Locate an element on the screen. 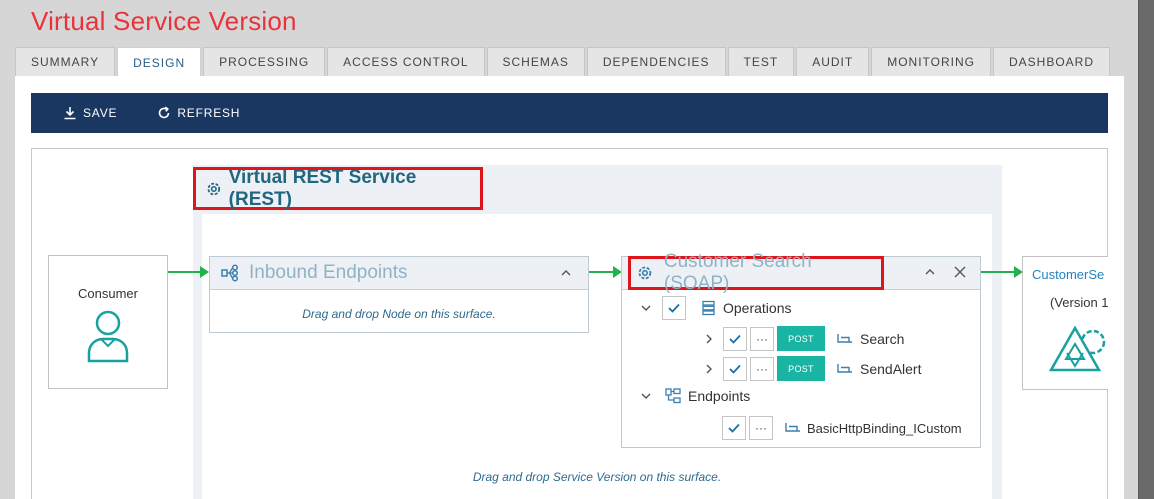 The image size is (1154, 499). tab-processing: PROCESSING is located at coordinates (264, 61).